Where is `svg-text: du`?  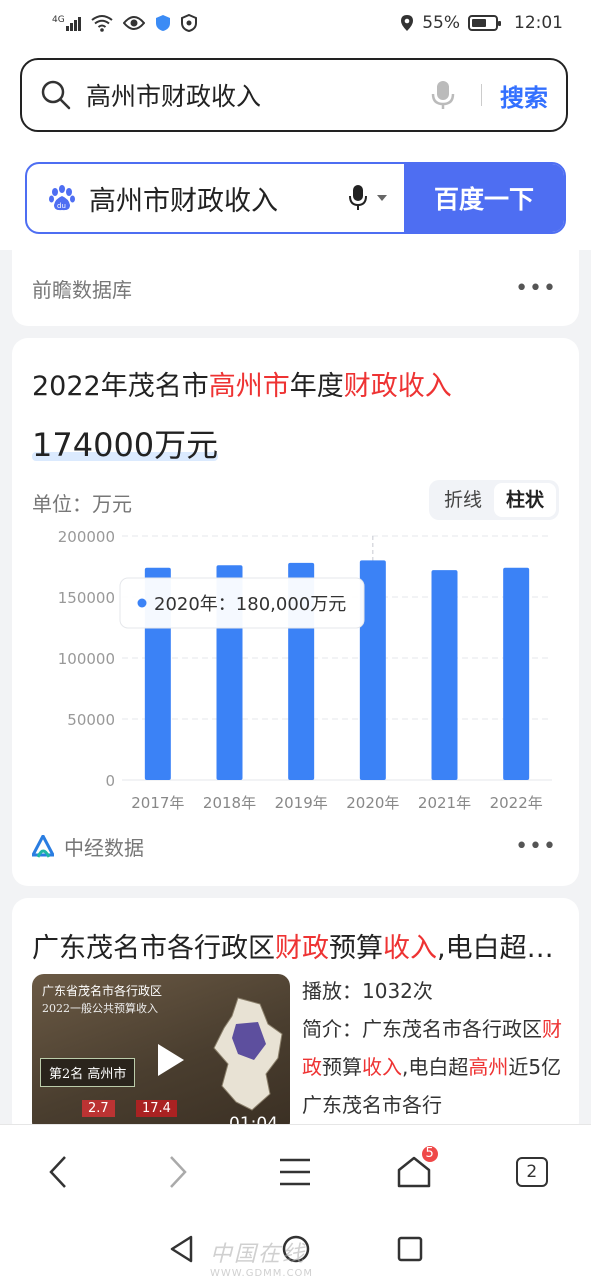
svg-text: du is located at coordinates (61, 206).